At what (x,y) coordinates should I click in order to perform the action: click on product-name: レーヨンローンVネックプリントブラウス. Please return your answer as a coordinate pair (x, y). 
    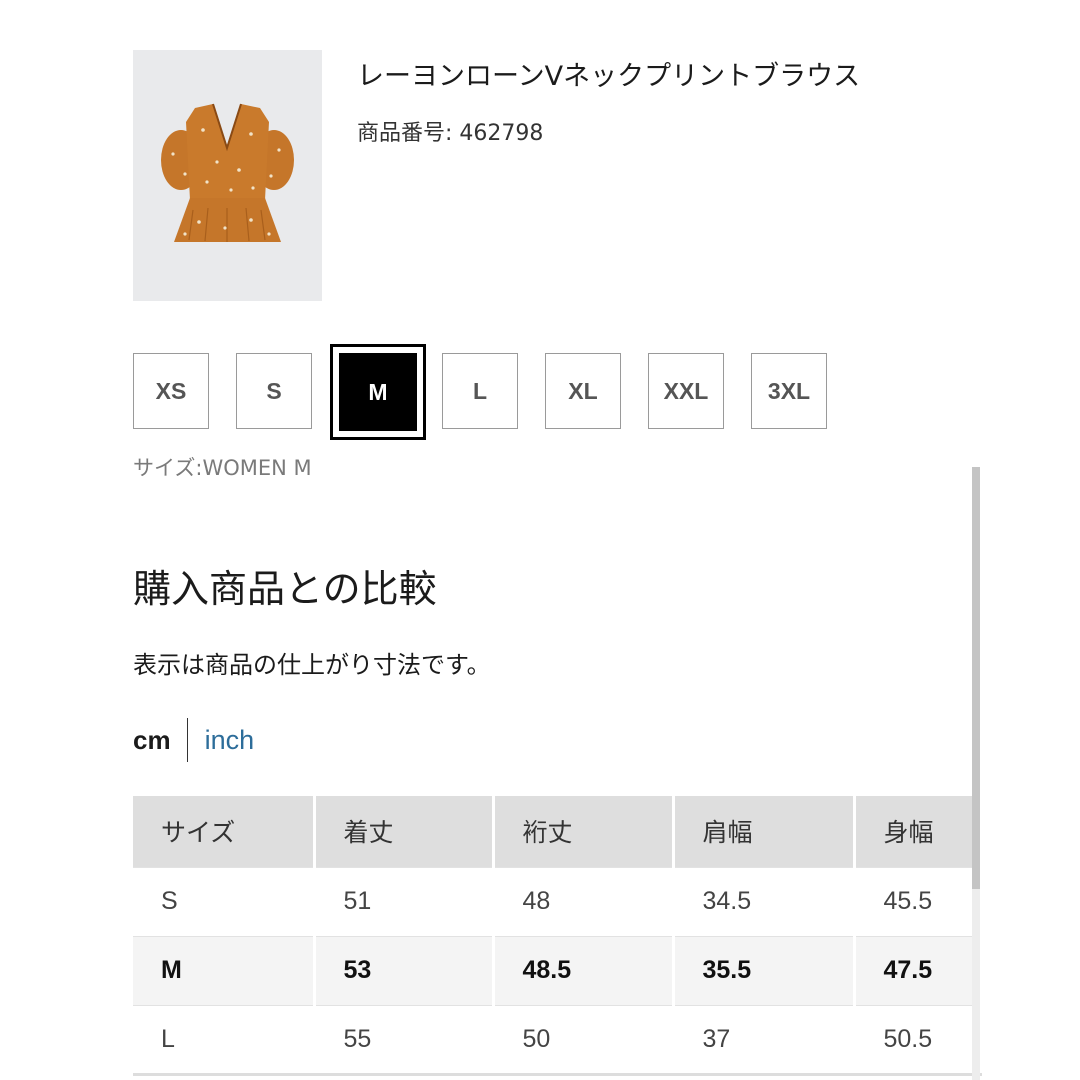
    Looking at the image, I should click on (609, 76).